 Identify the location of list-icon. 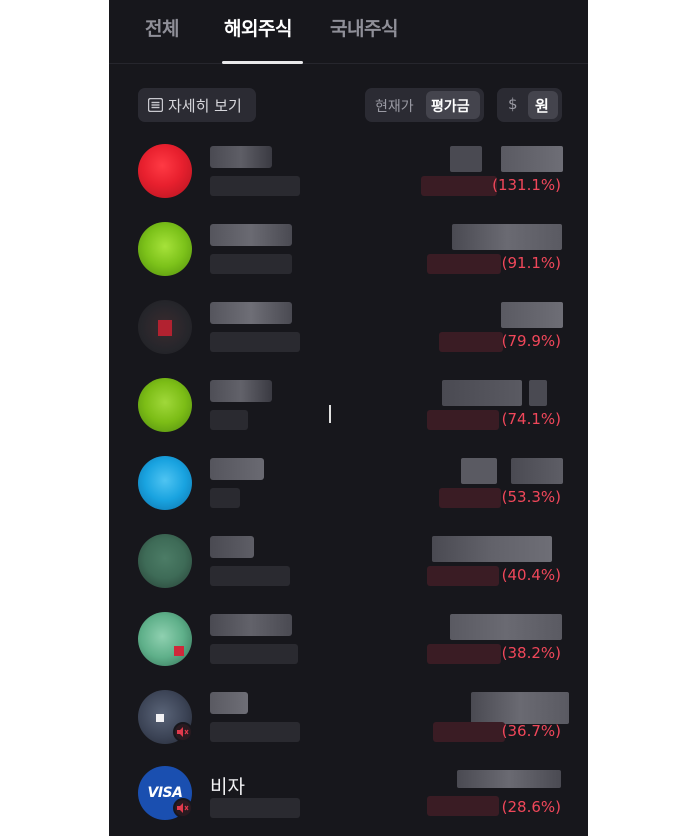
(155, 105).